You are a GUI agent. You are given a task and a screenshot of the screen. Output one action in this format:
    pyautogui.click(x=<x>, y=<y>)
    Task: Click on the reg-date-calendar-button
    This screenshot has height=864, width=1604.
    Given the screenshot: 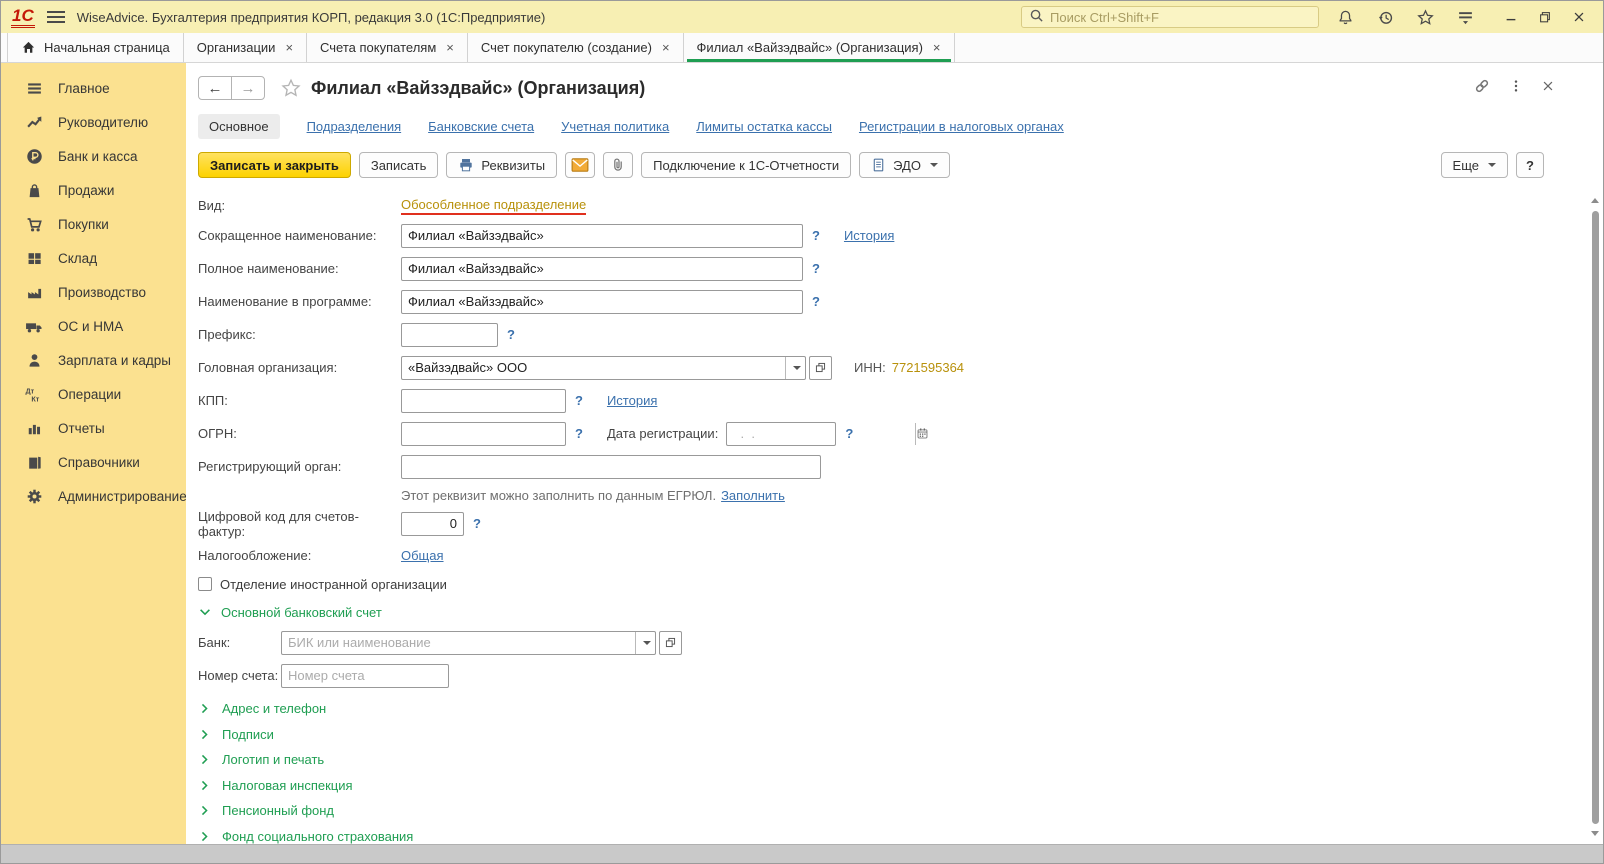 What is the action you would take?
    pyautogui.click(x=922, y=433)
    